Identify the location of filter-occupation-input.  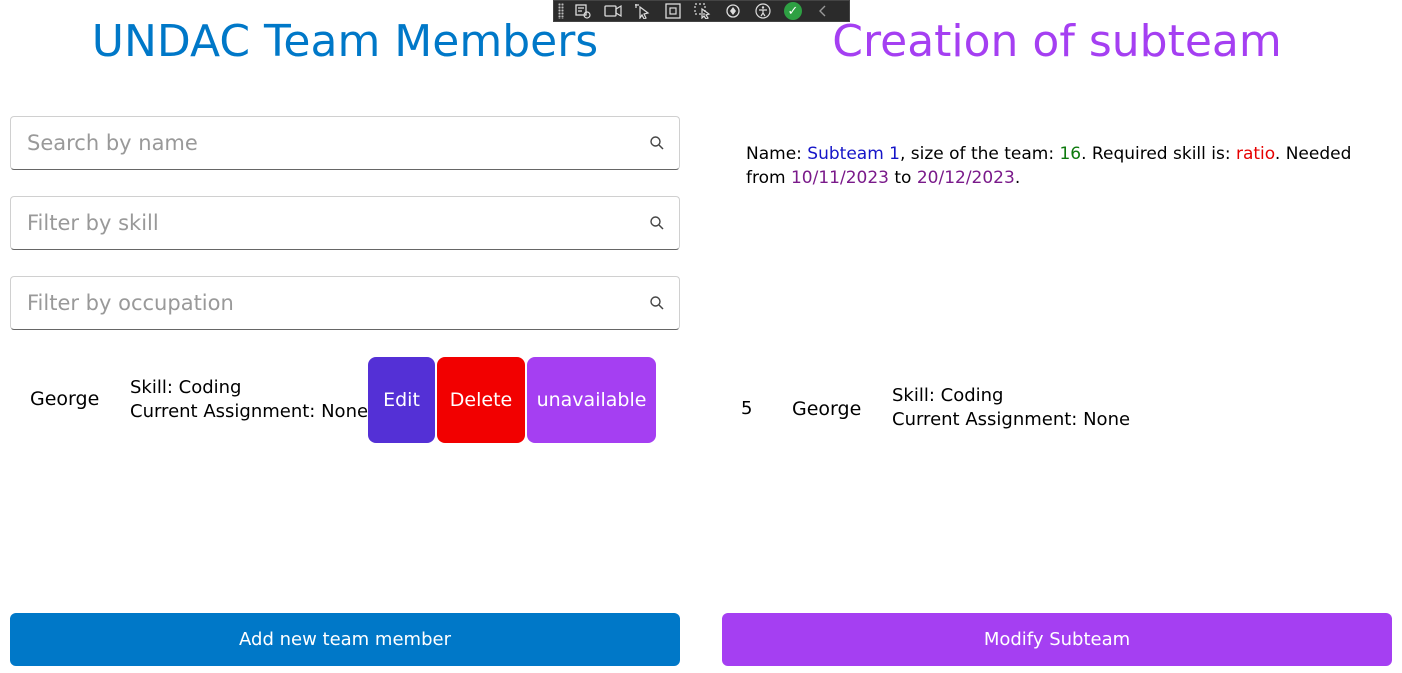
(337, 303).